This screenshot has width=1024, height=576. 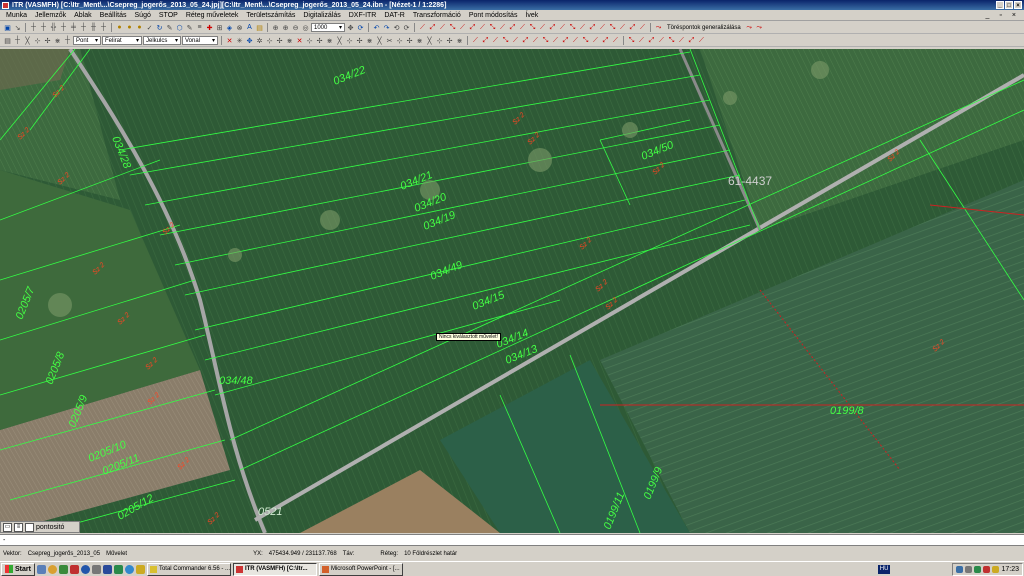 What do you see at coordinates (149, 27) in the screenshot?
I see `check-icon: ✓` at bounding box center [149, 27].